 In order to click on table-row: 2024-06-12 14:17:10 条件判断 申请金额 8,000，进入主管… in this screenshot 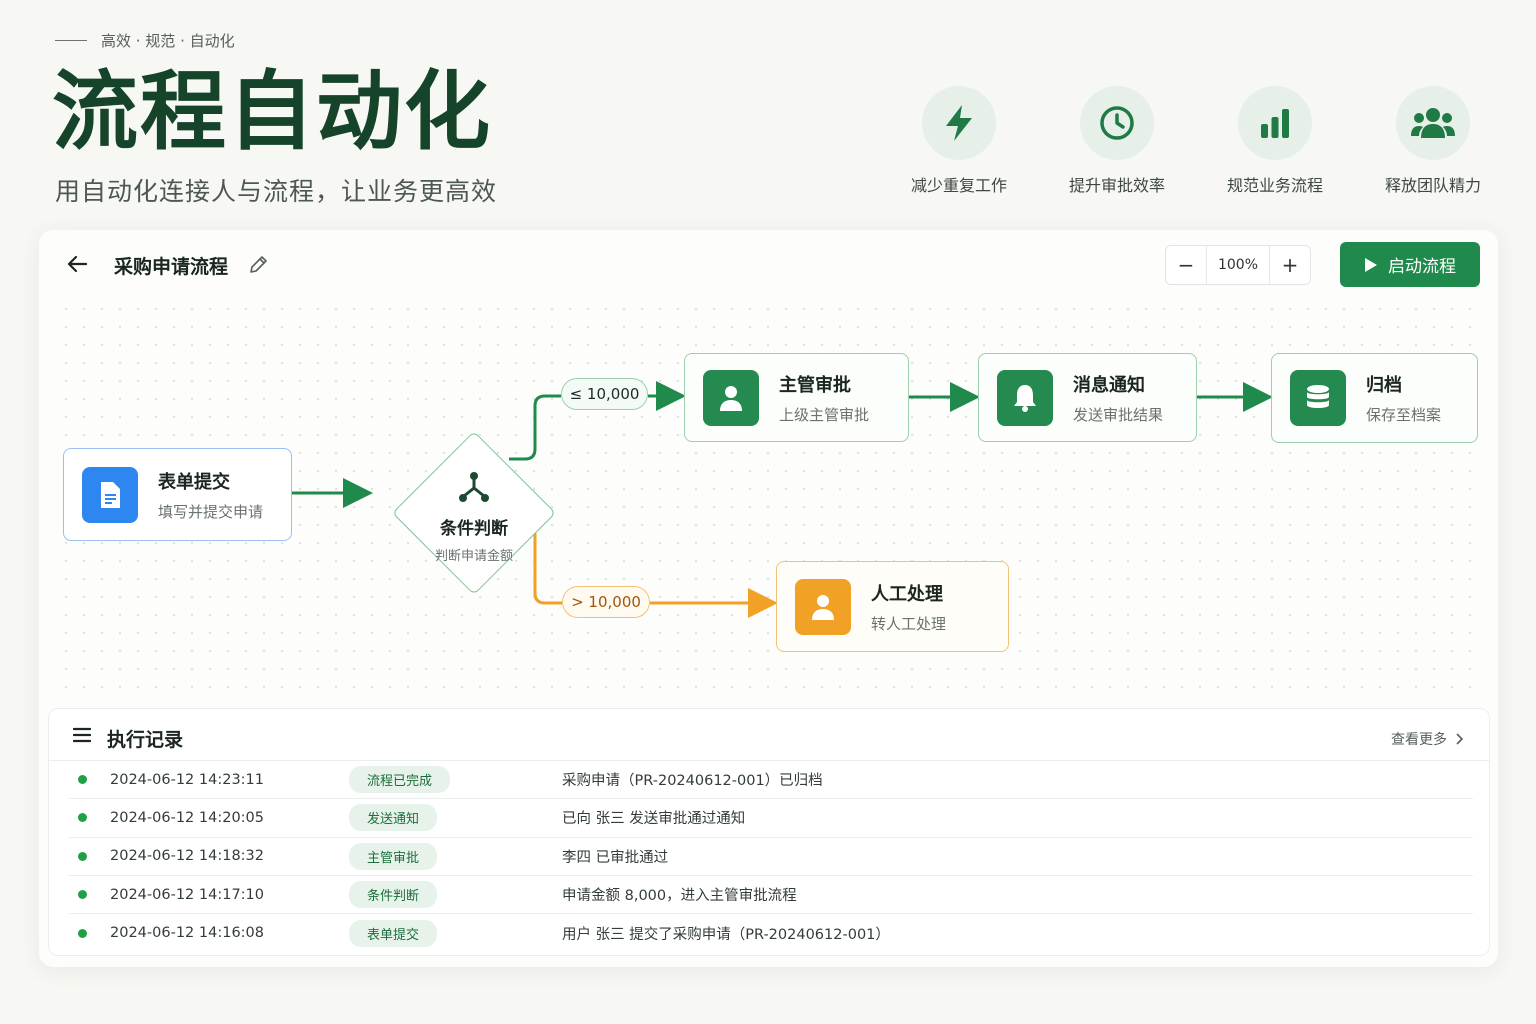, I will do `click(771, 895)`.